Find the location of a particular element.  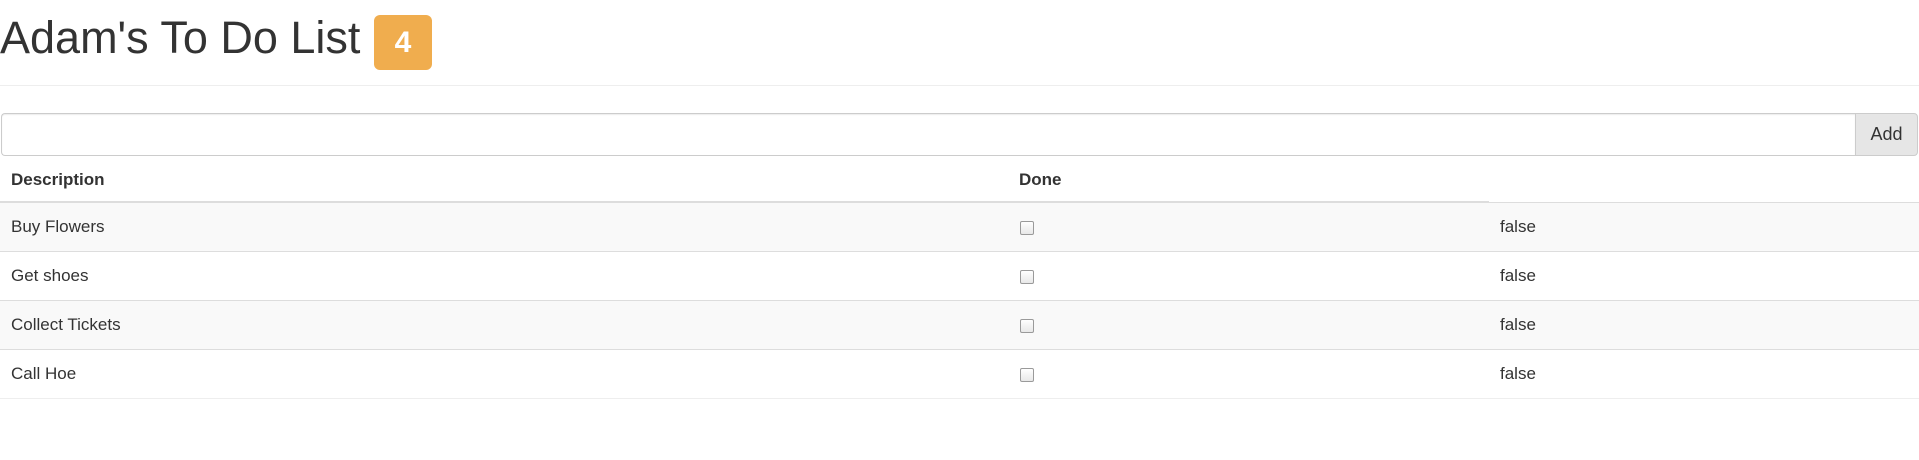

table-header-row: Description Done is located at coordinates (959, 181).